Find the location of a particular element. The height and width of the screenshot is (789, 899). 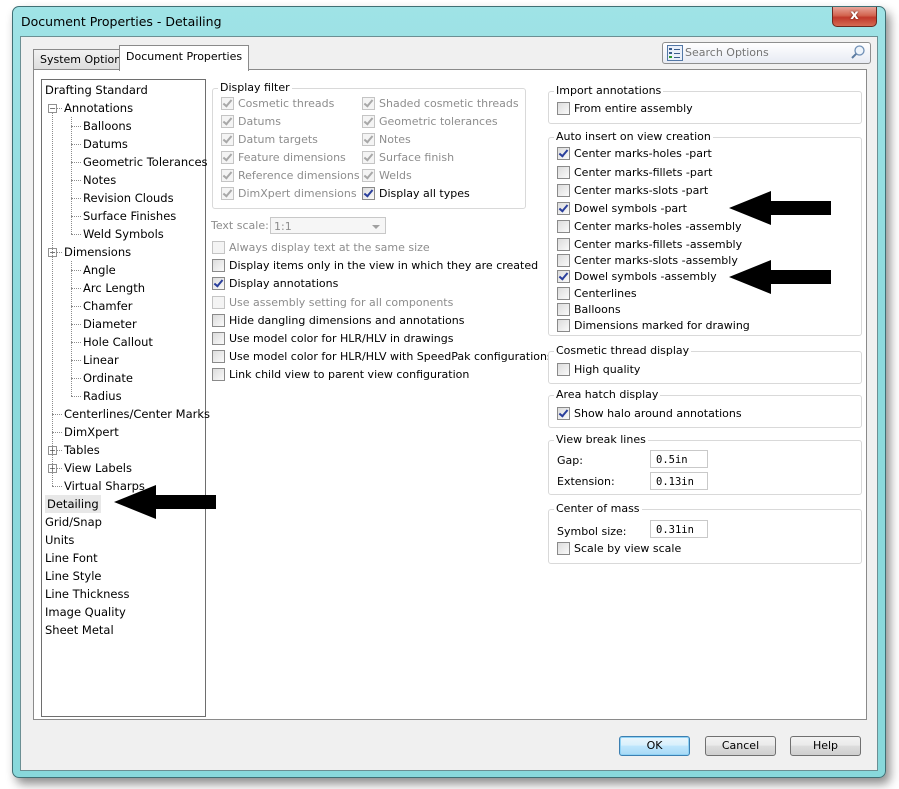

checkbox-high-quality: High quality is located at coordinates (598, 370).